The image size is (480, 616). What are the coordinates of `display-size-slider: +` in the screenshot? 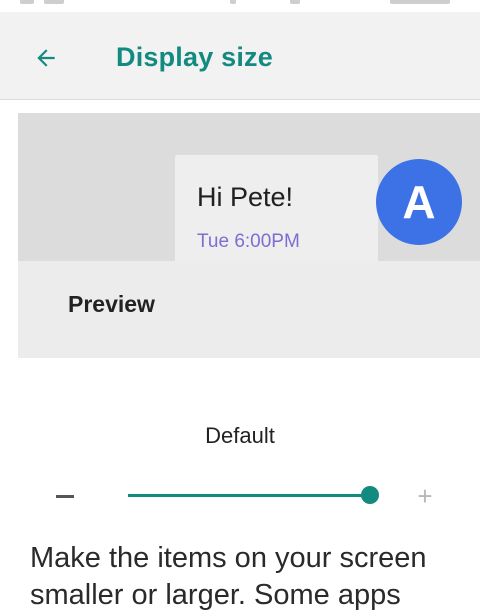 It's located at (240, 495).